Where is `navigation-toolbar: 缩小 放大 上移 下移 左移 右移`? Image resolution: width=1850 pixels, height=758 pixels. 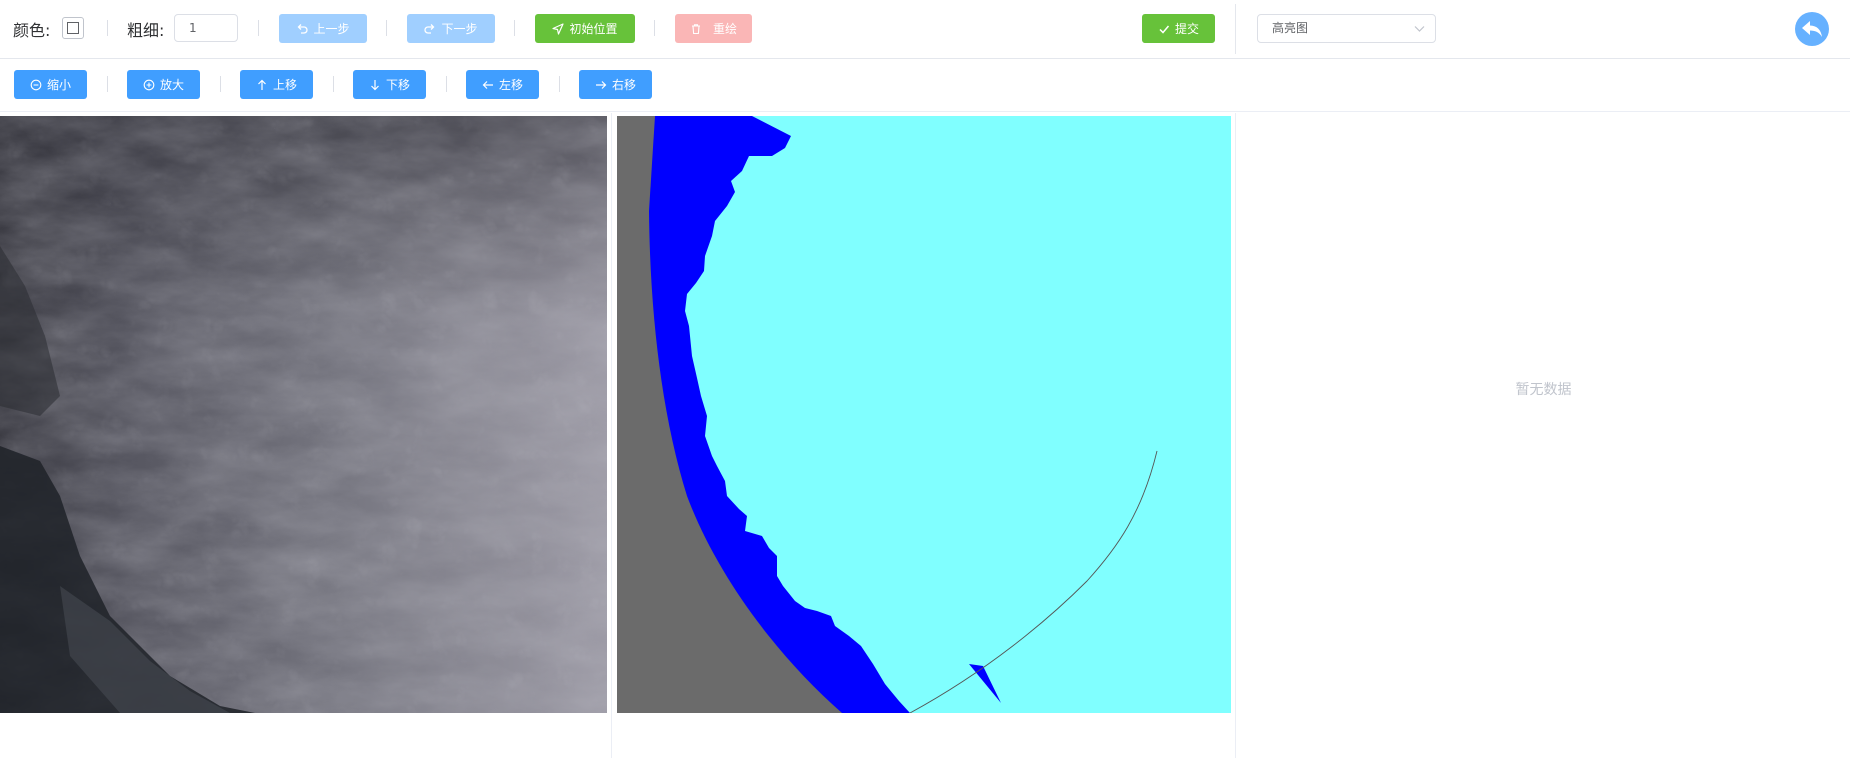 navigation-toolbar: 缩小 放大 上移 下移 左移 右移 is located at coordinates (925, 85).